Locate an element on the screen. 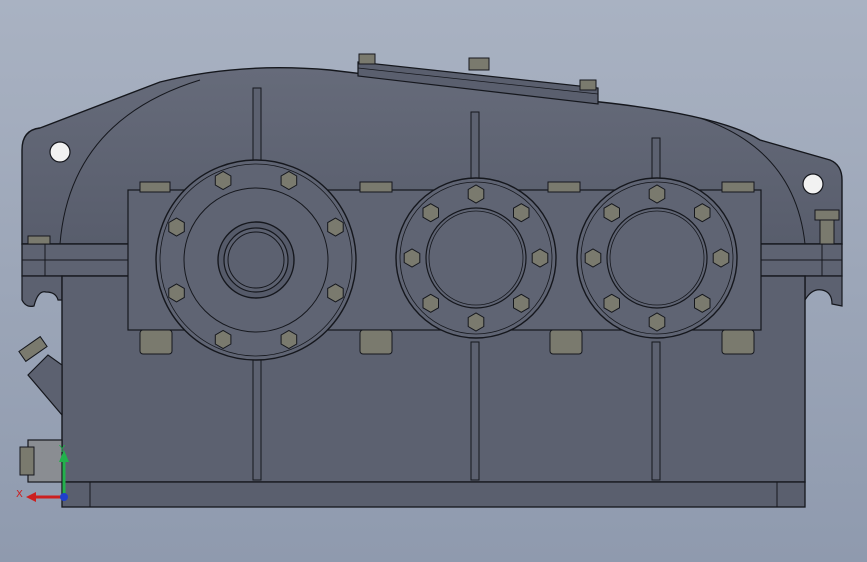 This screenshot has width=867, height=562. base-plate is located at coordinates (433, 494).